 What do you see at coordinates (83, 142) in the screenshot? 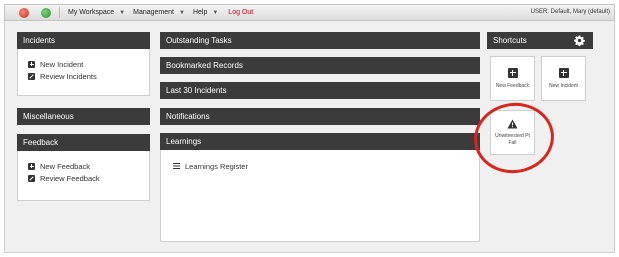
I see `feedback-panel-header: Feedback` at bounding box center [83, 142].